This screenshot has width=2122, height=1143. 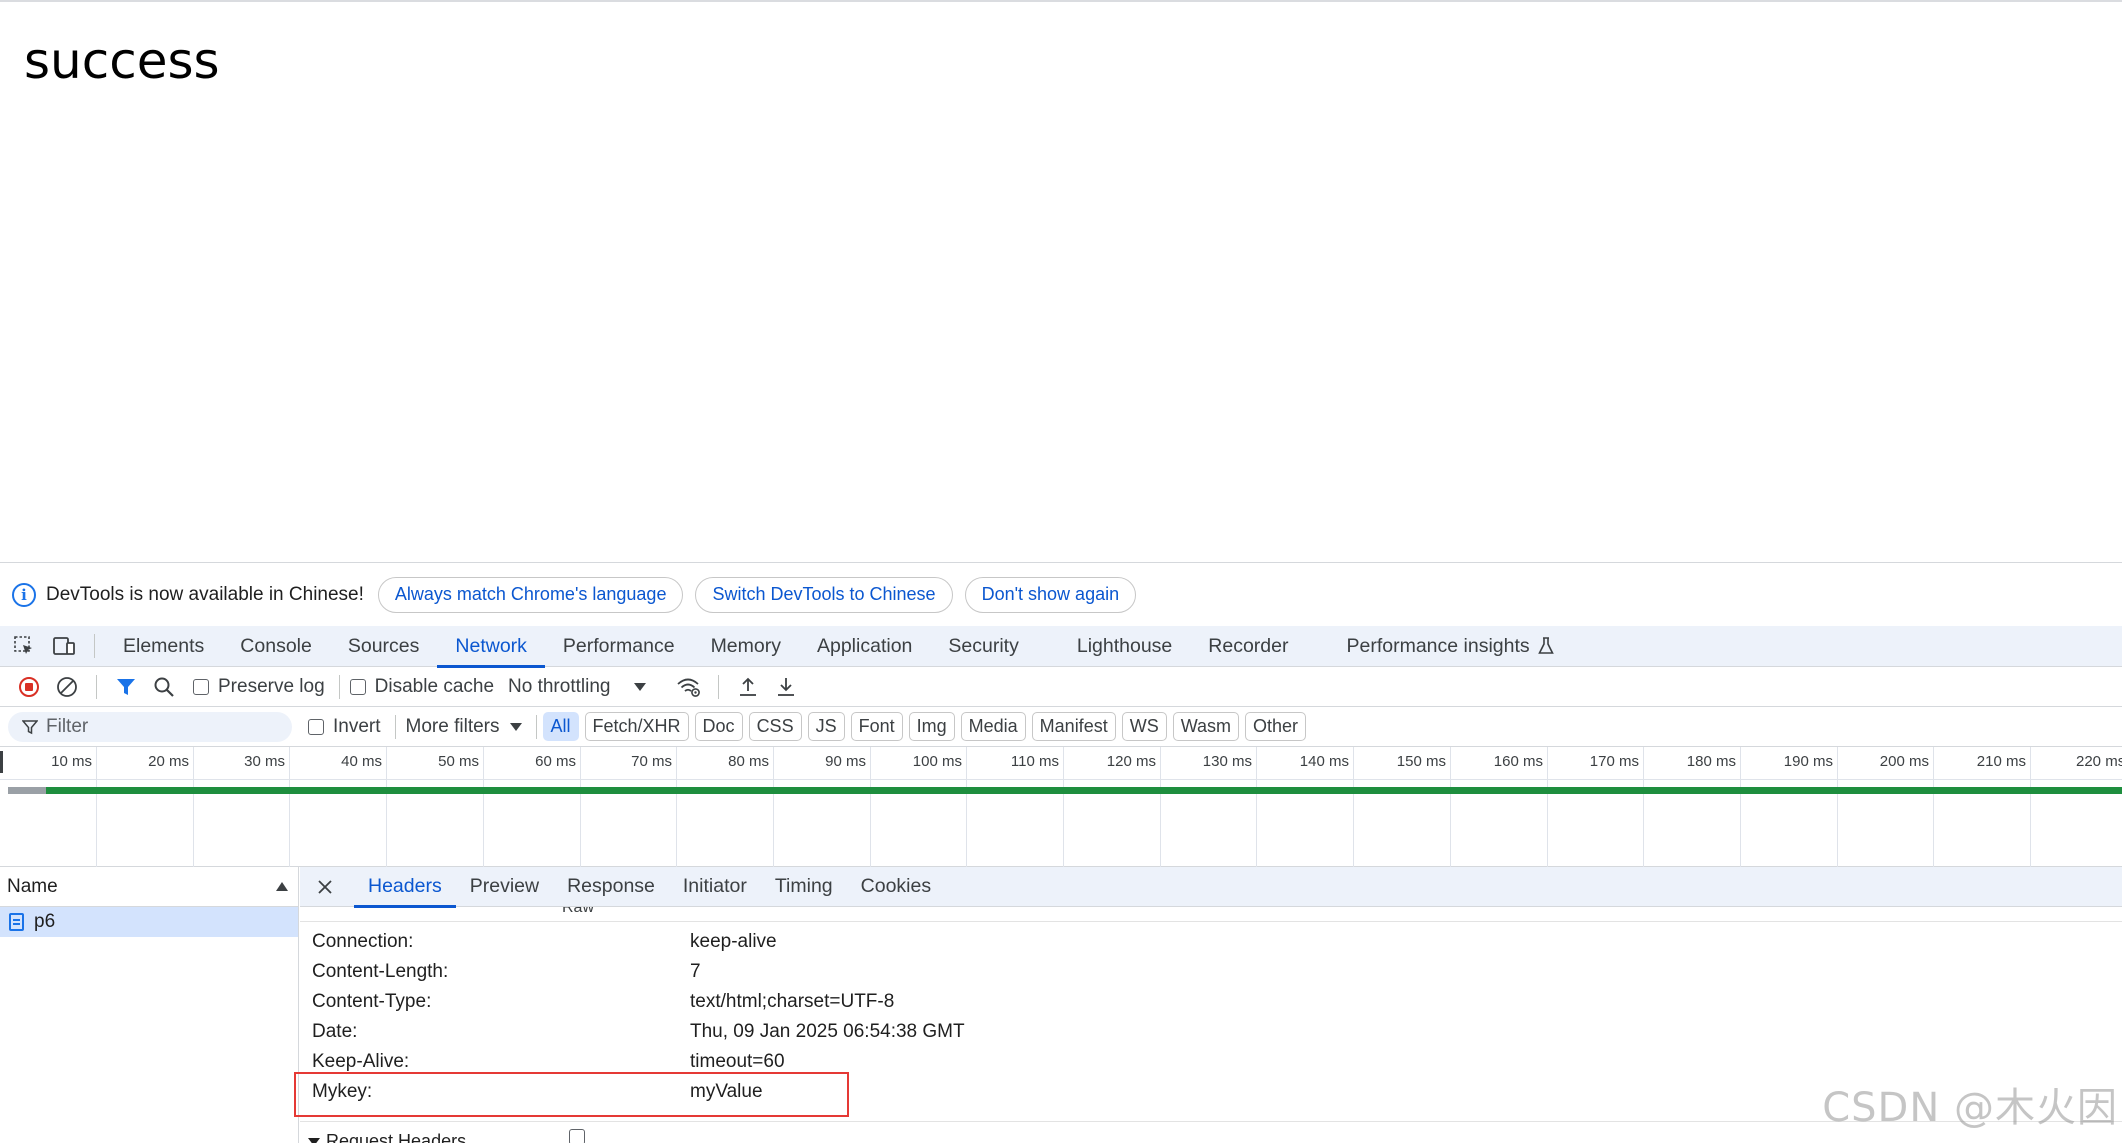 What do you see at coordinates (150, 726) in the screenshot?
I see `filter-input: Filter` at bounding box center [150, 726].